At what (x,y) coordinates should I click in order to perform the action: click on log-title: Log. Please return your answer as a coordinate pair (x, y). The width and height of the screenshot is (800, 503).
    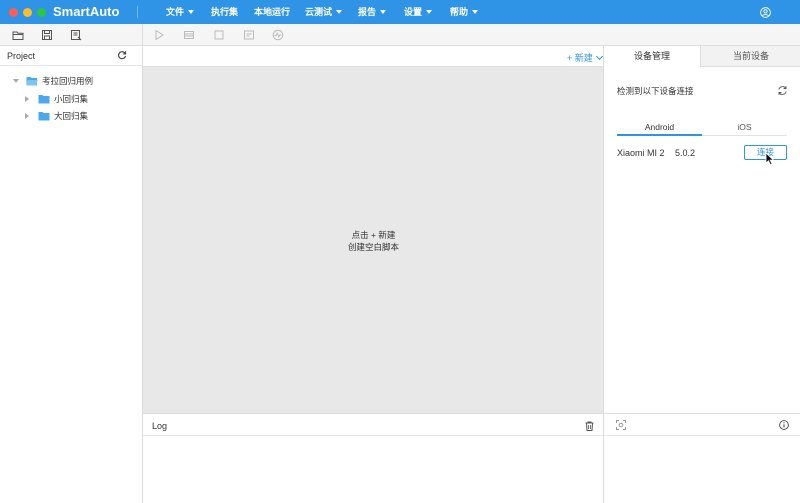
    Looking at the image, I should click on (160, 426).